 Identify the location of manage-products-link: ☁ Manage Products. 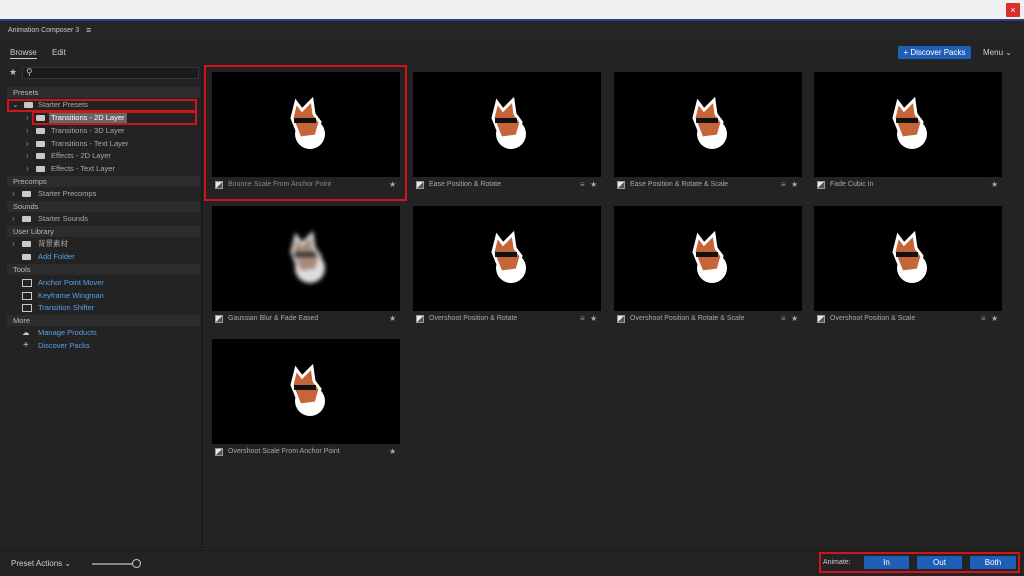
(103, 333).